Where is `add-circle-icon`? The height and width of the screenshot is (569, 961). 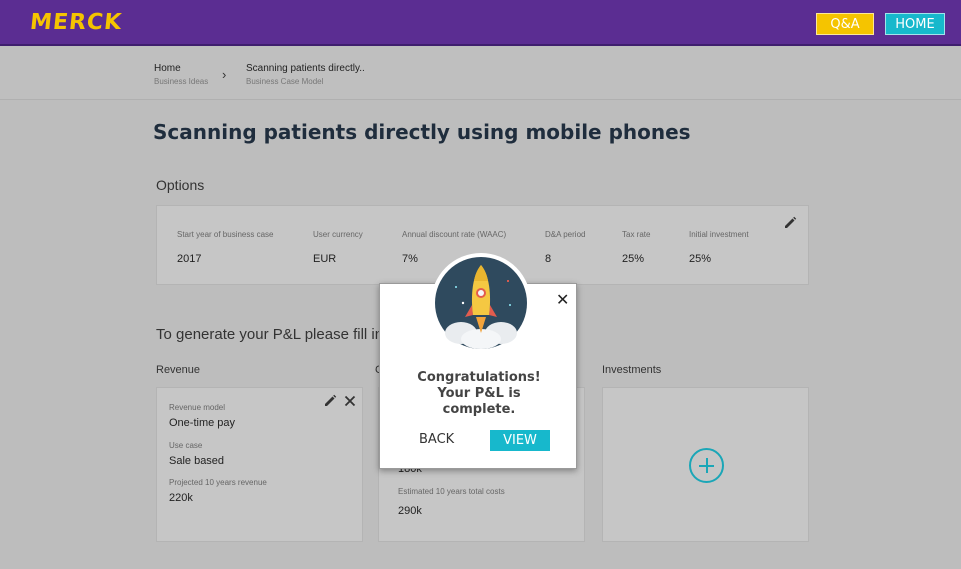 add-circle-icon is located at coordinates (706, 465).